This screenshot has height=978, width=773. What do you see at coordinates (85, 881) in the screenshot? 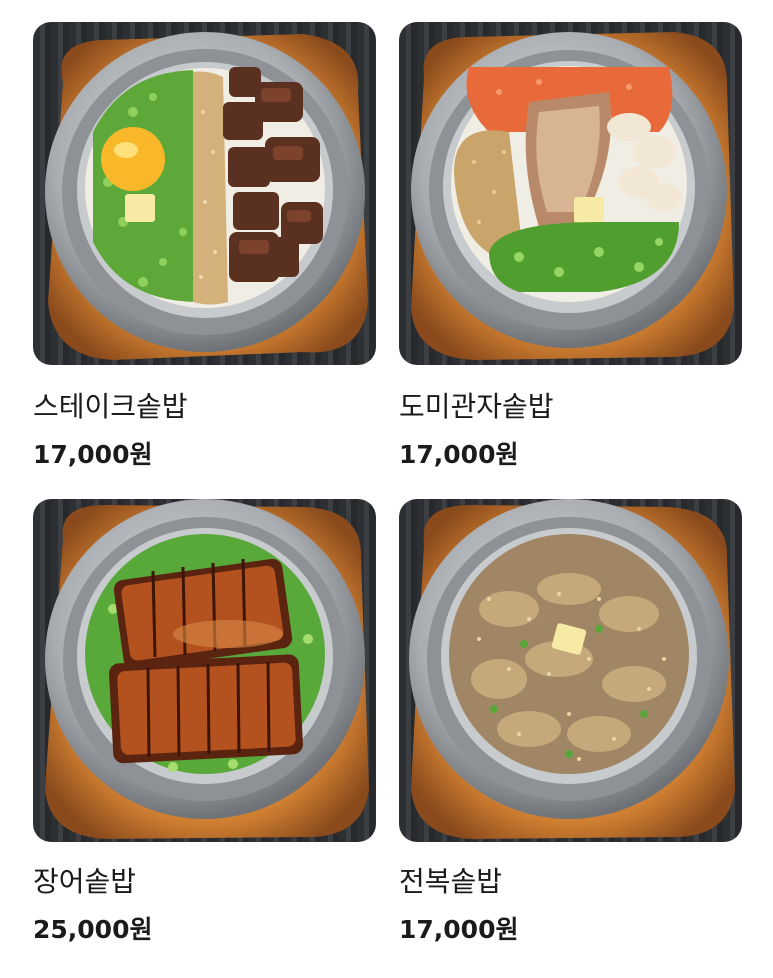
I see `menu-item-name: 장어솥밥` at bounding box center [85, 881].